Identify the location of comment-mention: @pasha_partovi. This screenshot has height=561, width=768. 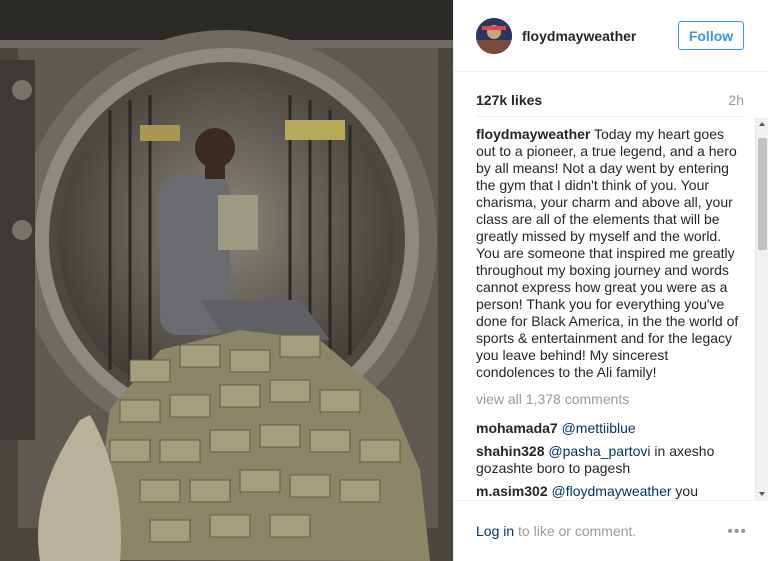
(599, 451).